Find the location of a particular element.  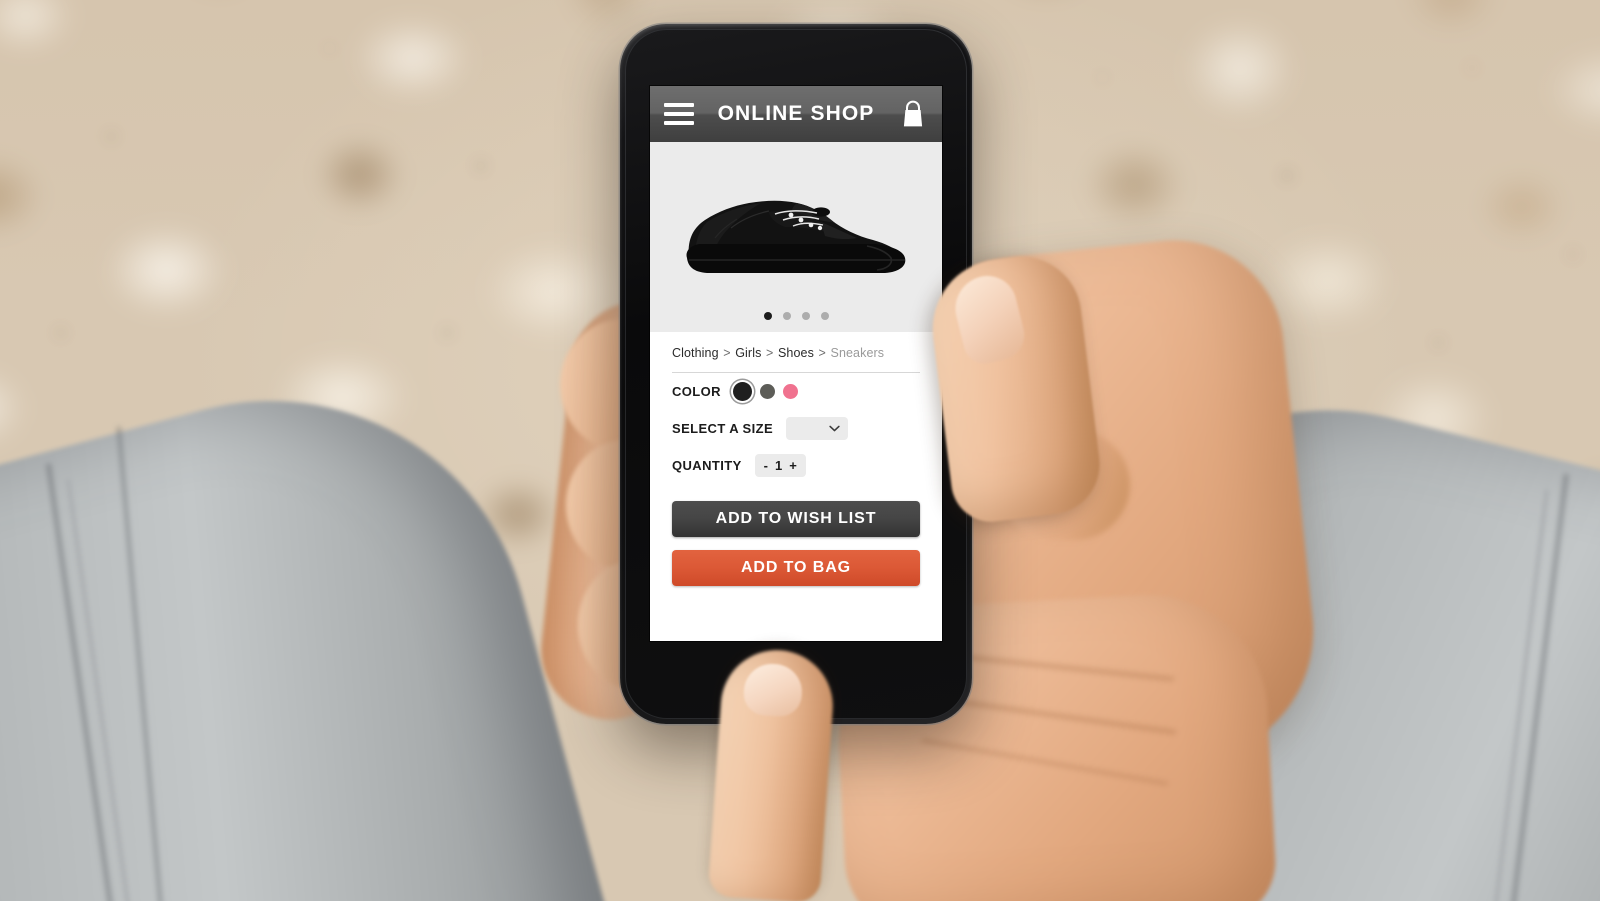

add-to-wish-list-button: ADD TO WISH LIST is located at coordinates (796, 519).